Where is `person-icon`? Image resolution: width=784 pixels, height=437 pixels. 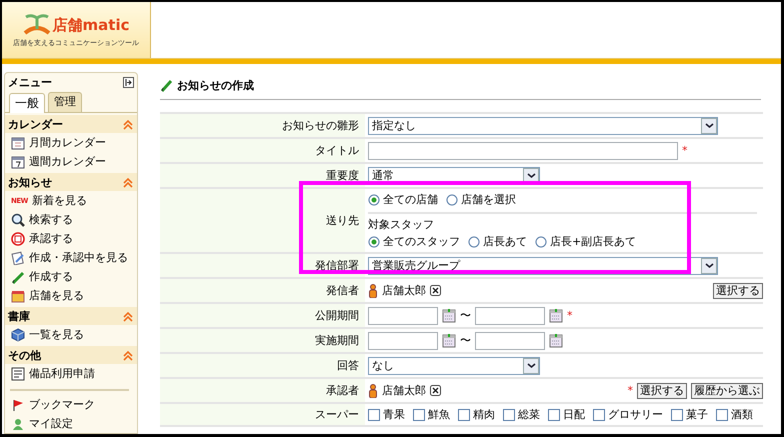 person-icon is located at coordinates (373, 391).